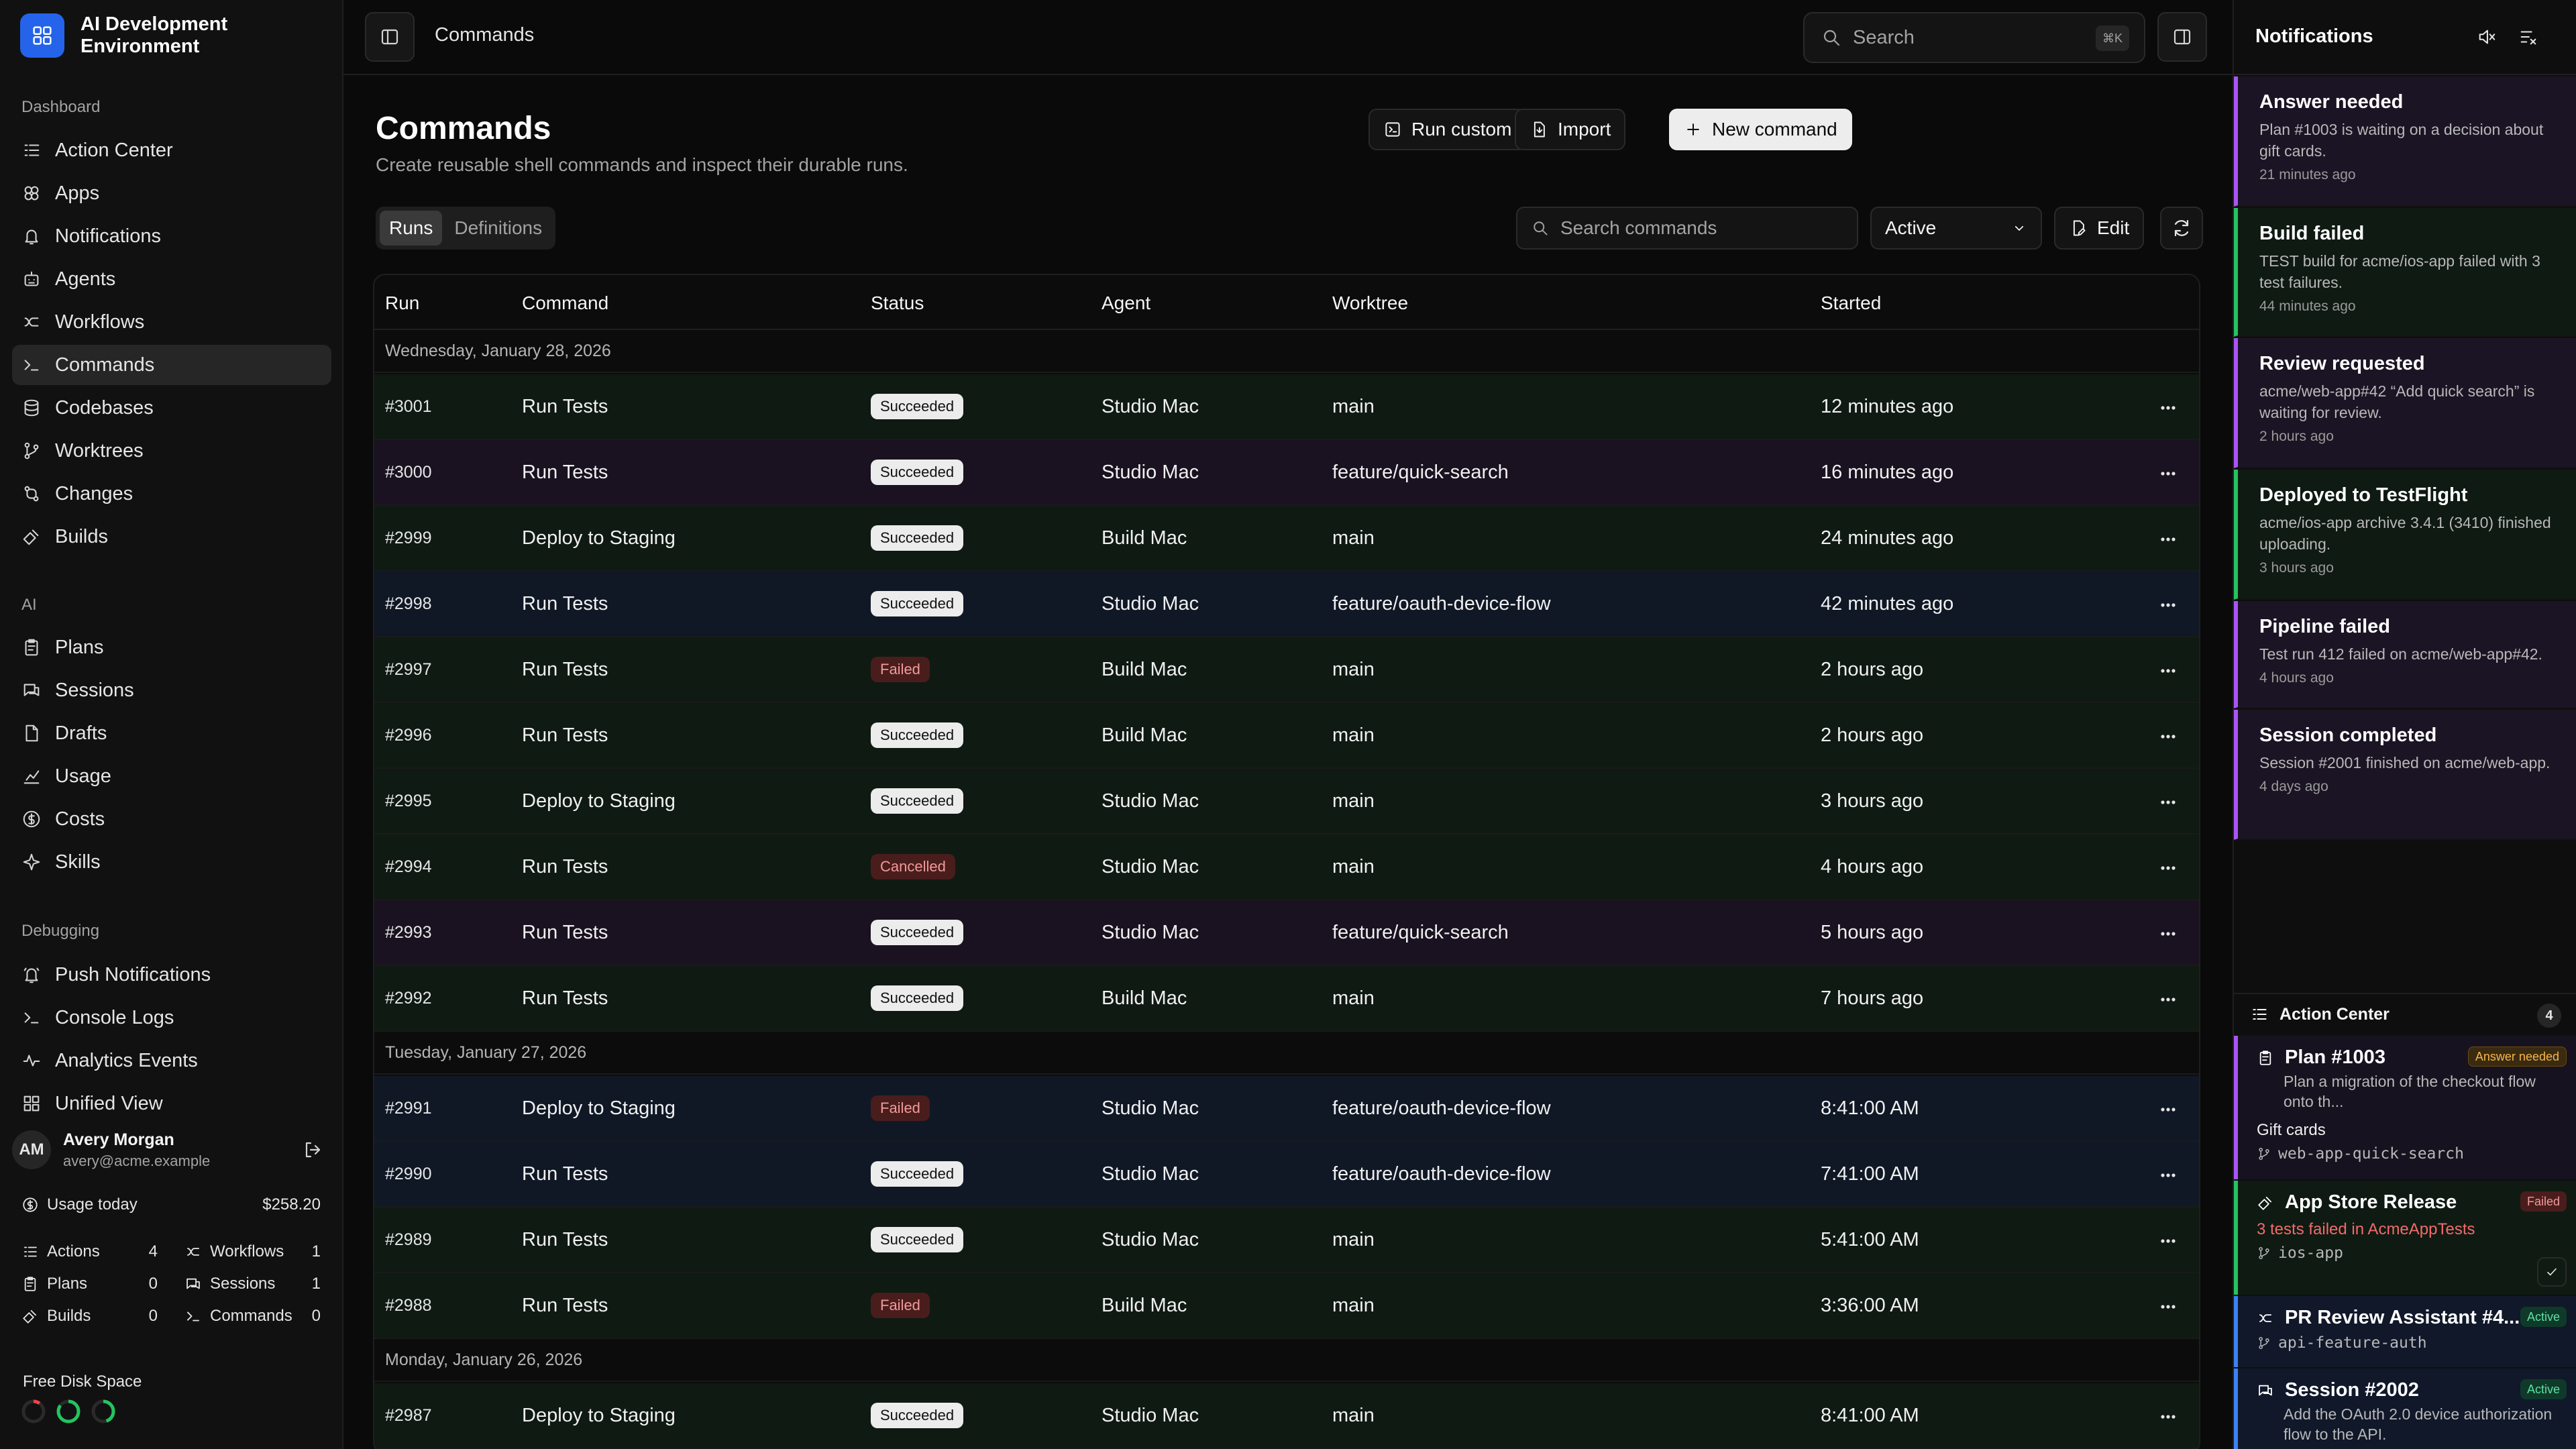  I want to click on sidebar-item-agents: Agents, so click(171, 279).